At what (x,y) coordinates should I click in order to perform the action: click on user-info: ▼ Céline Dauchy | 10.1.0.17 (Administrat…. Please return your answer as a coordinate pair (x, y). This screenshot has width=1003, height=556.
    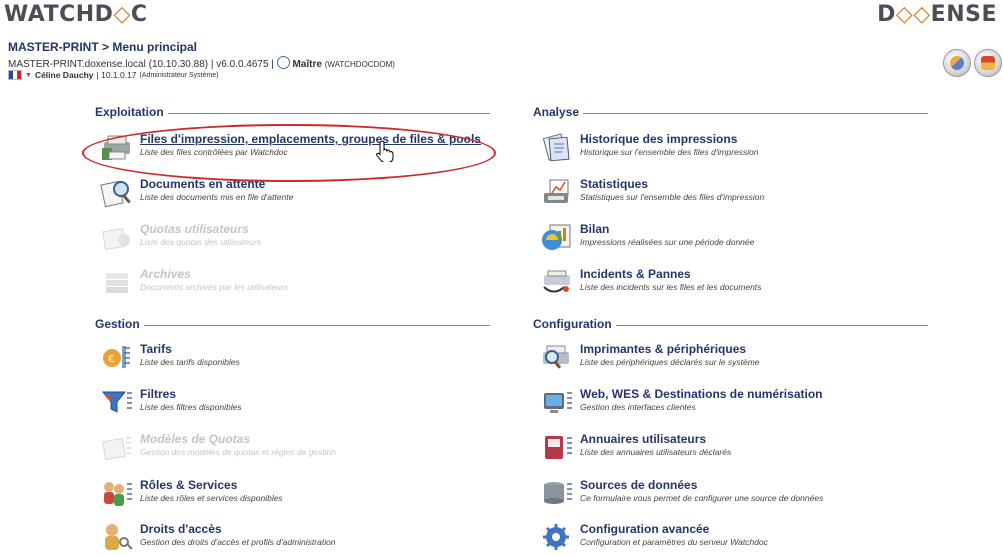
    Looking at the image, I should click on (113, 75).